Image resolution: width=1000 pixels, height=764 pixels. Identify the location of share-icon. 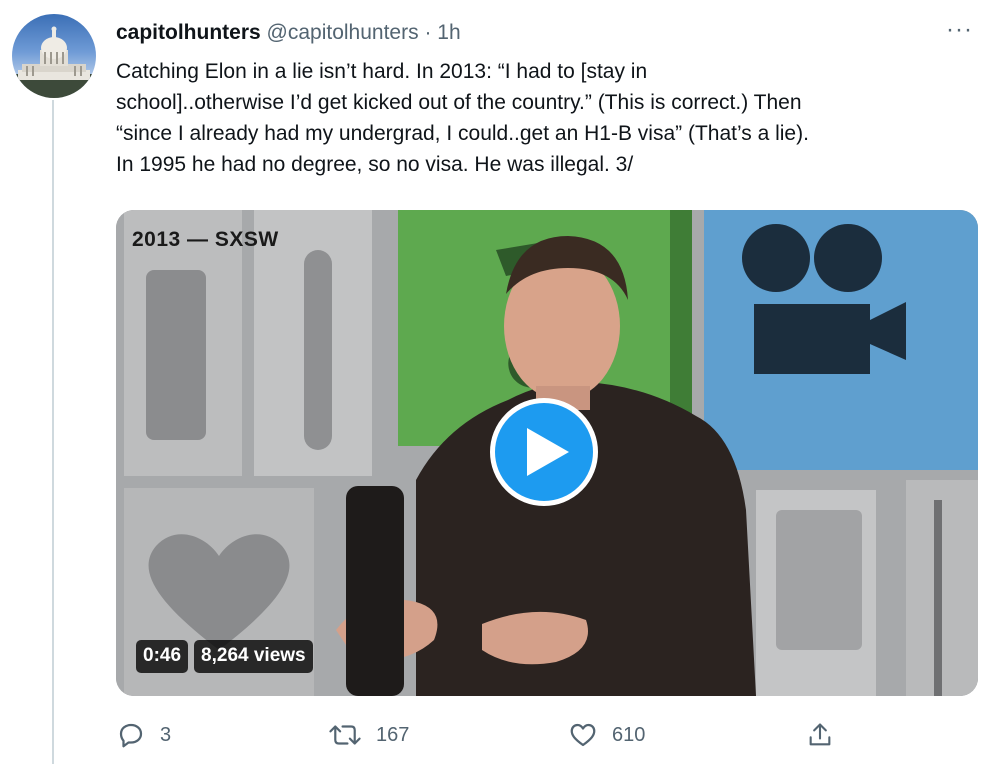
(820, 734).